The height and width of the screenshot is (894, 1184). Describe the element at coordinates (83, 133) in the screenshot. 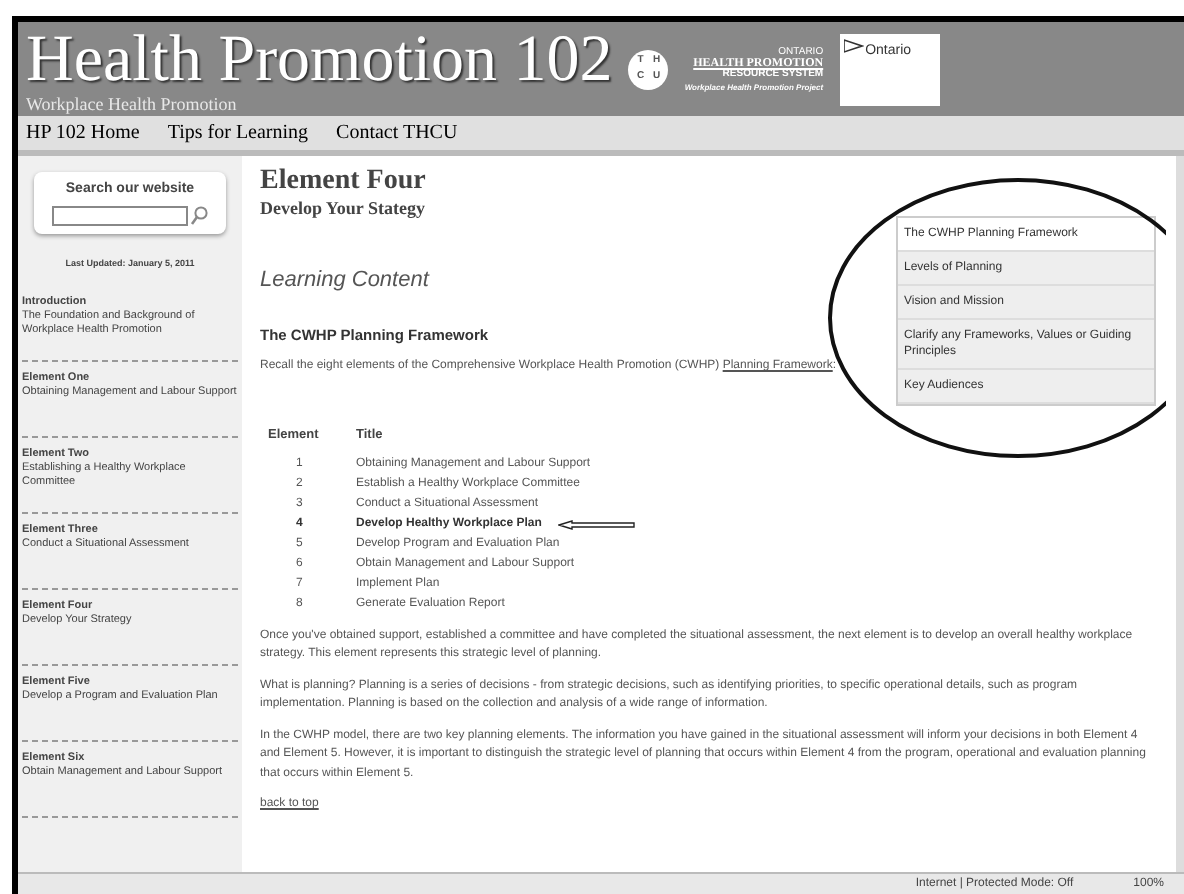

I see `nav-link: HP 102 Home` at that location.